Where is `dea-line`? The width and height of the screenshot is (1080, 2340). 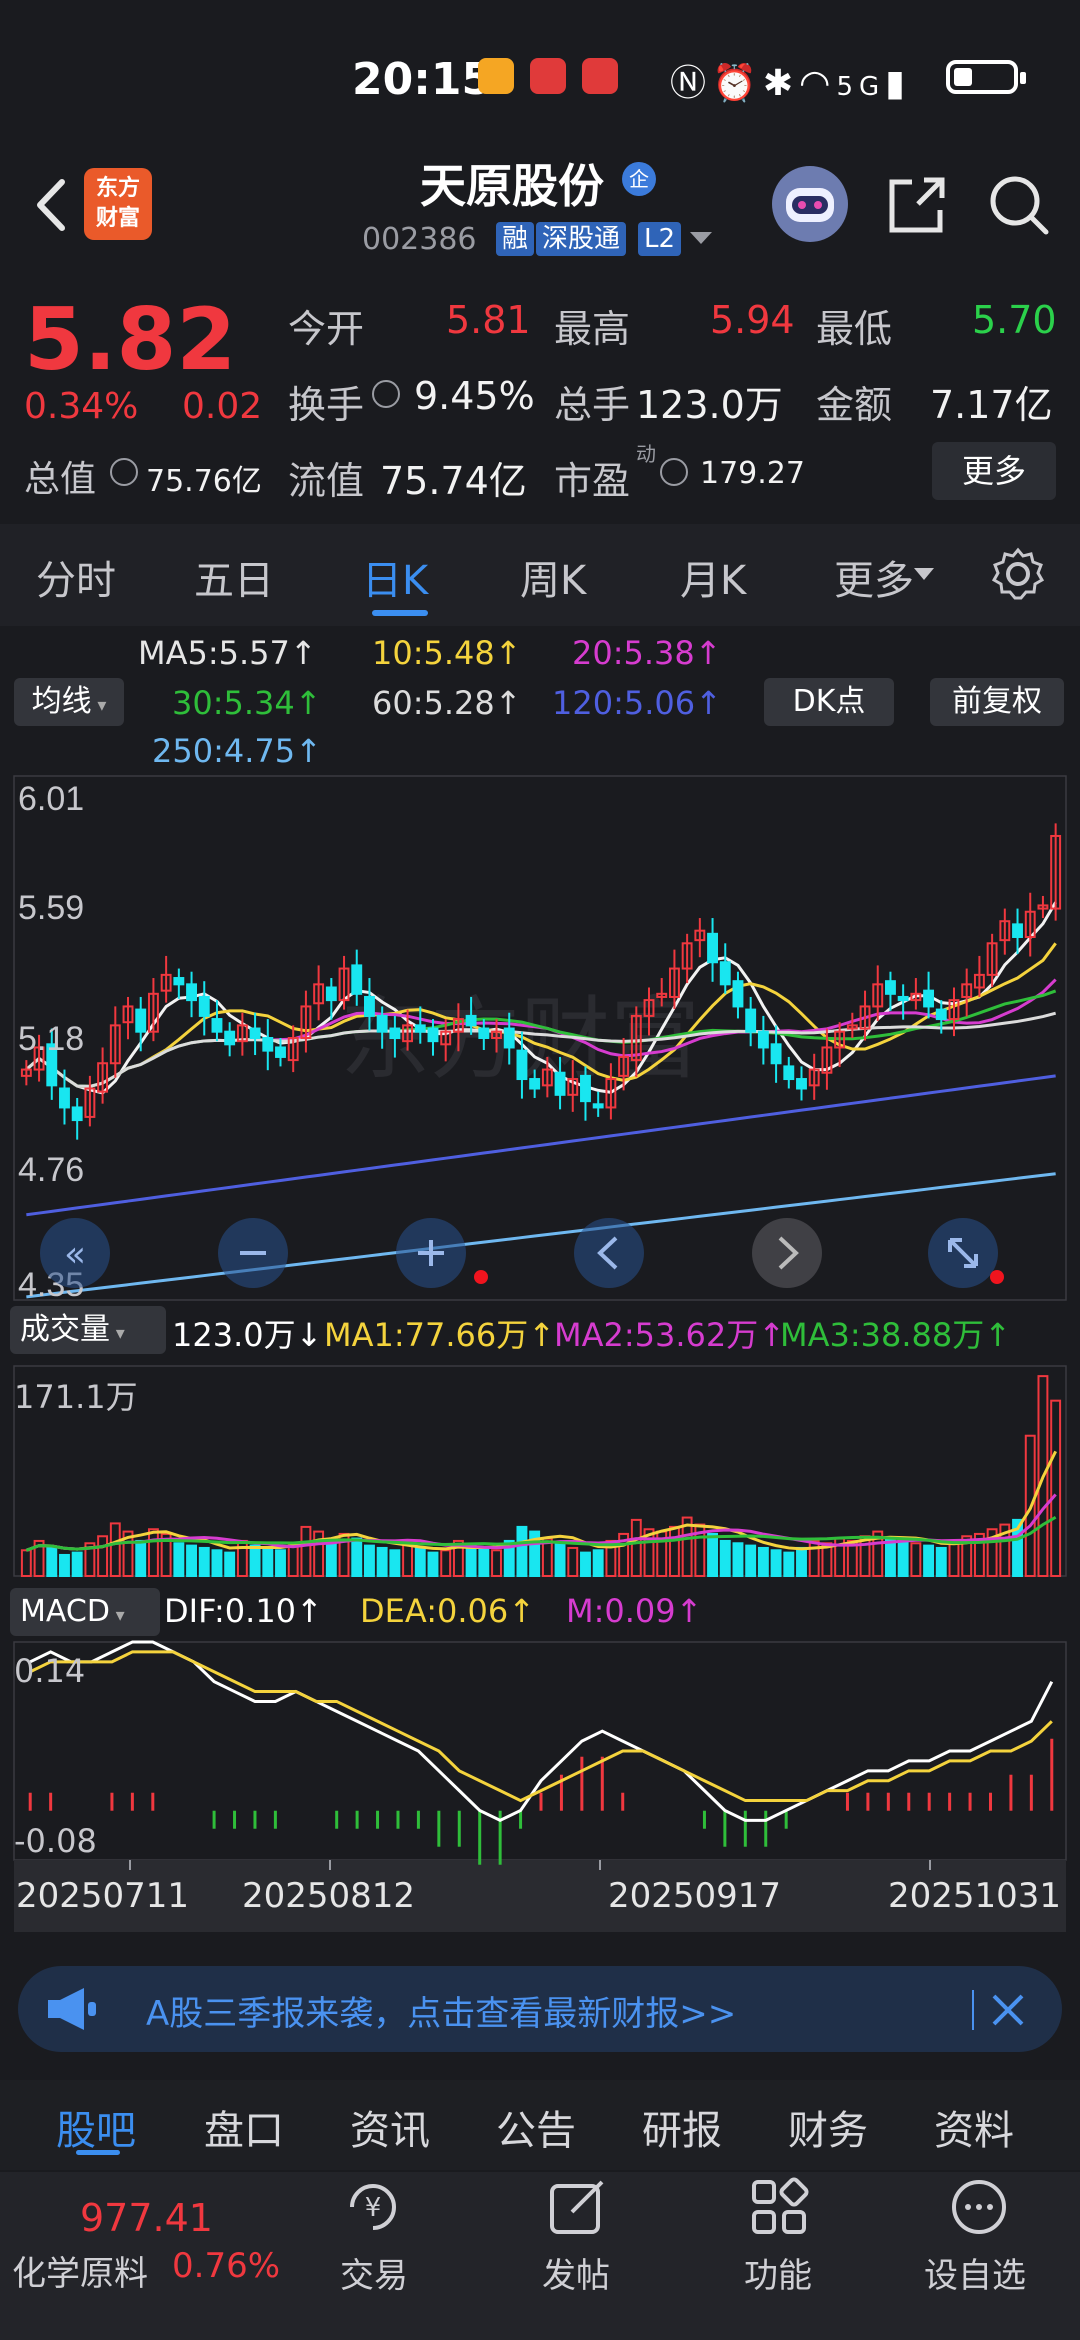 dea-line is located at coordinates (541, 1726).